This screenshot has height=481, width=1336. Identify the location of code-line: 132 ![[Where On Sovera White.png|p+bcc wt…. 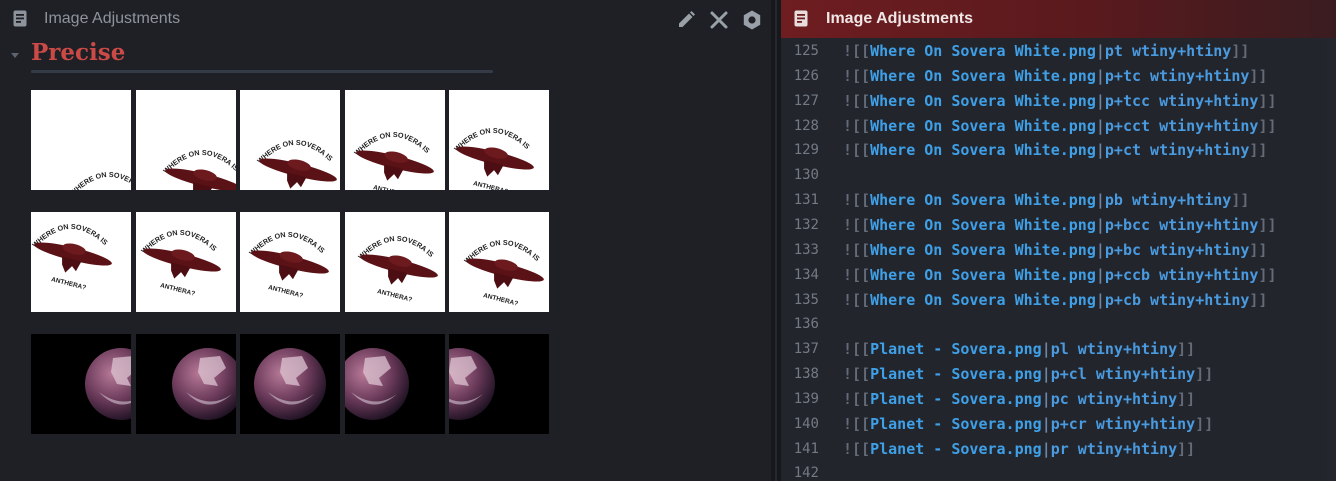
(1054, 226).